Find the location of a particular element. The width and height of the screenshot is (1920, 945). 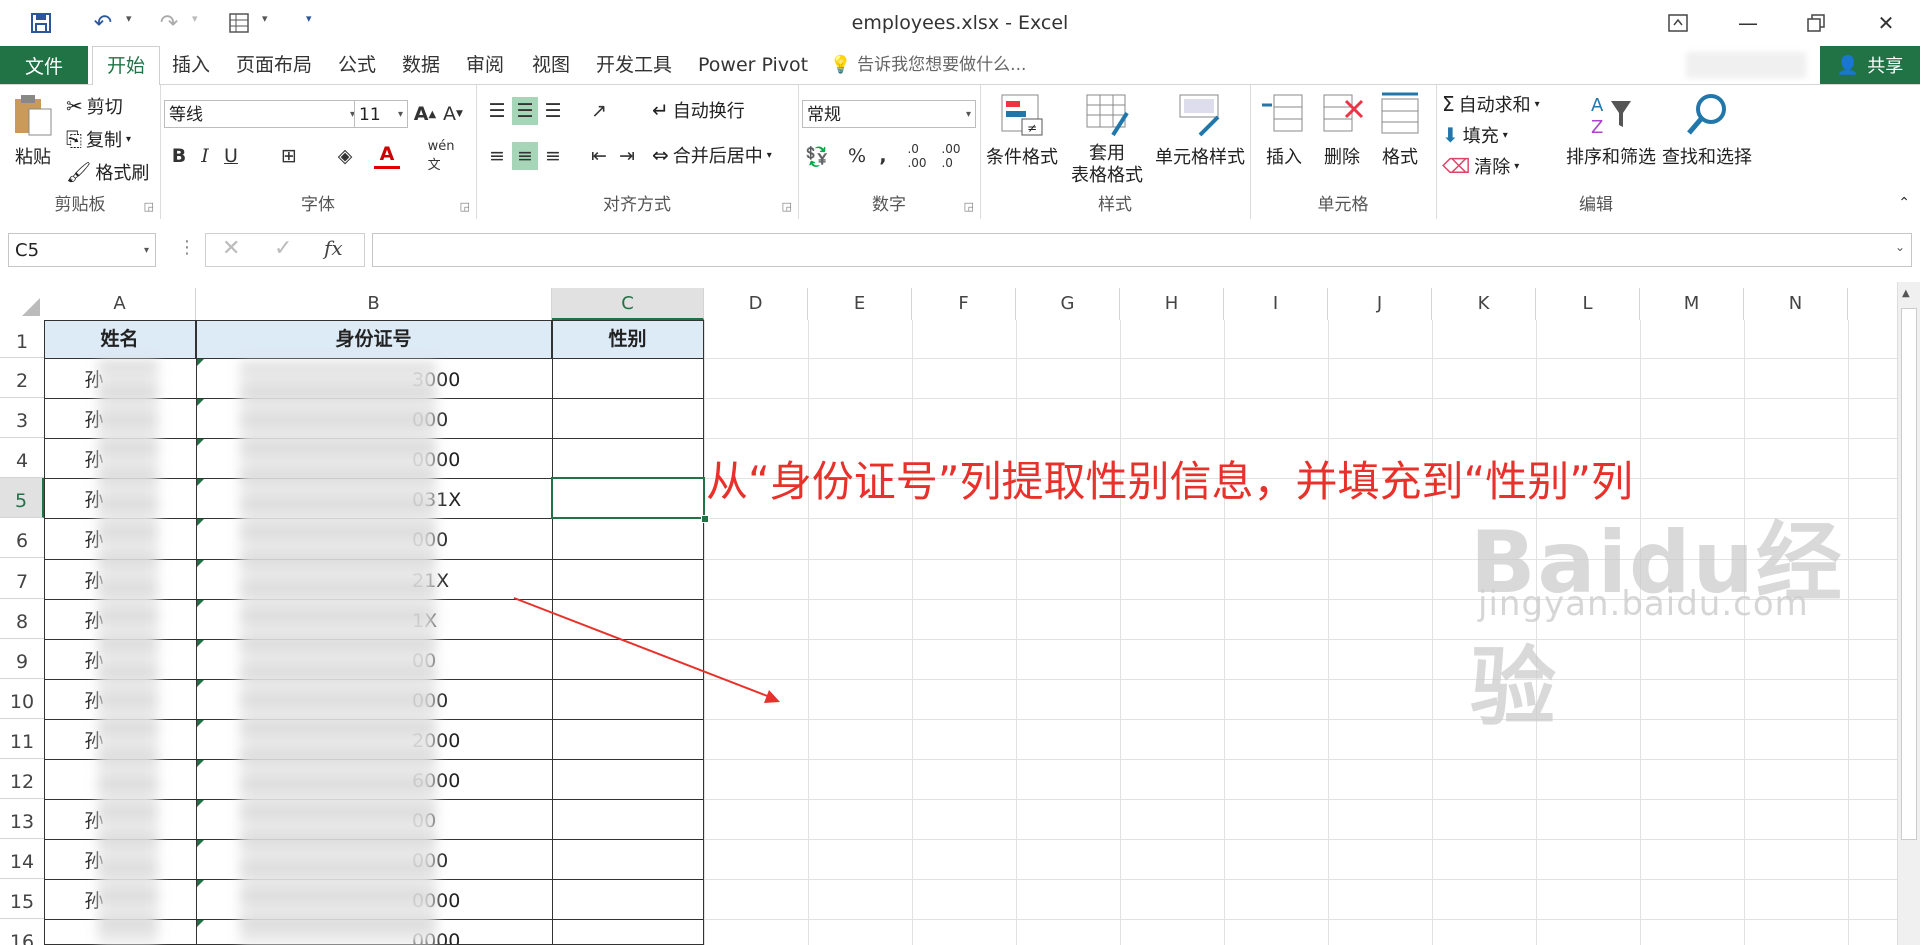

column-header-l: L is located at coordinates (1588, 304).